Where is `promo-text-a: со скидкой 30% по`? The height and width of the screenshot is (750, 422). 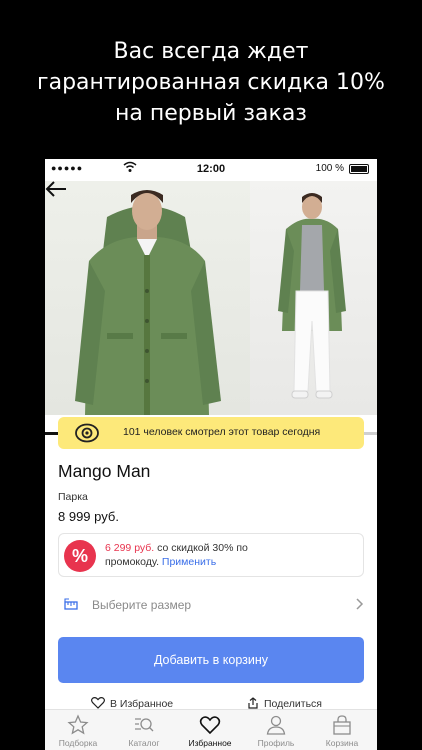
promo-text-a: со скидкой 30% по is located at coordinates (201, 548).